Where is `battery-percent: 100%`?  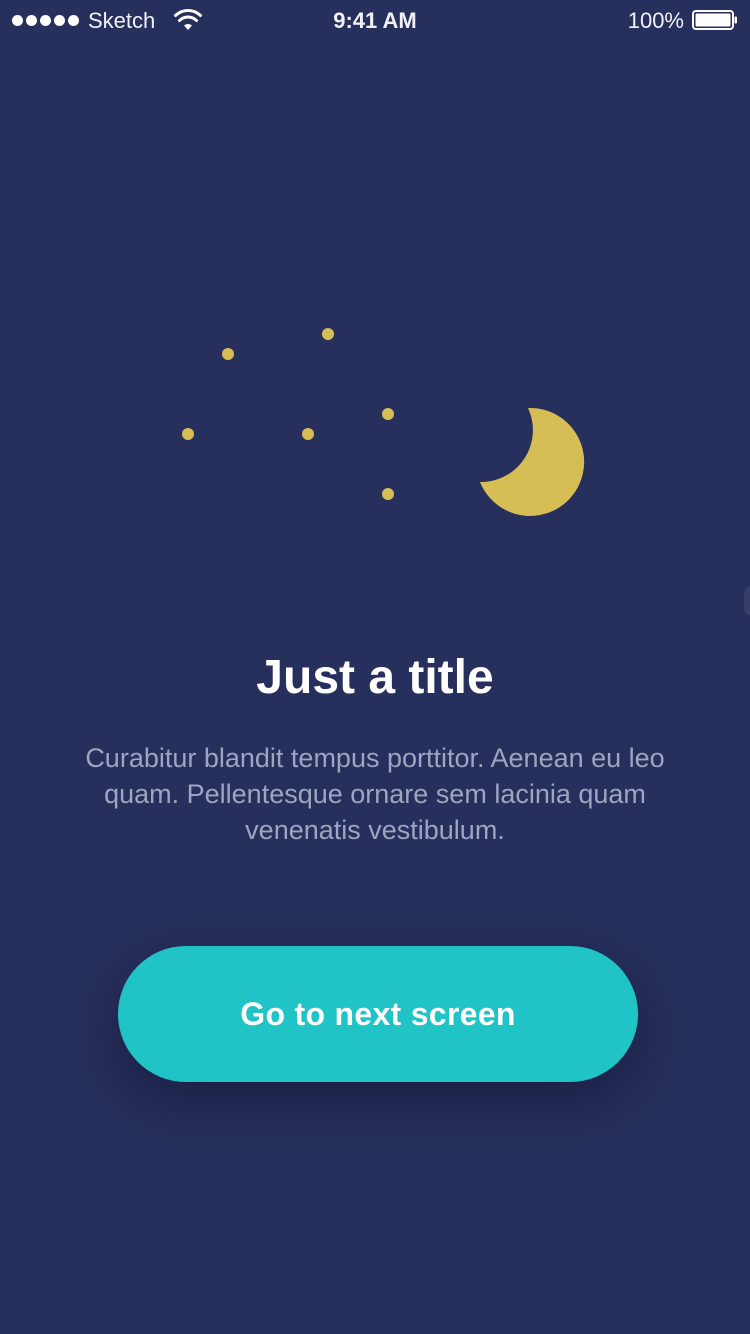
battery-percent: 100% is located at coordinates (655, 20).